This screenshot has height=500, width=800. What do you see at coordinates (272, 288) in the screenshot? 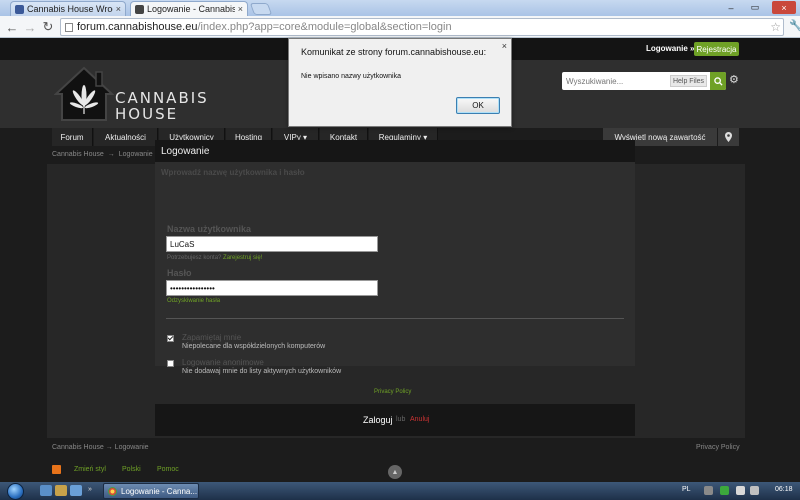
I see `password-field: ••••••••••••••••` at bounding box center [272, 288].